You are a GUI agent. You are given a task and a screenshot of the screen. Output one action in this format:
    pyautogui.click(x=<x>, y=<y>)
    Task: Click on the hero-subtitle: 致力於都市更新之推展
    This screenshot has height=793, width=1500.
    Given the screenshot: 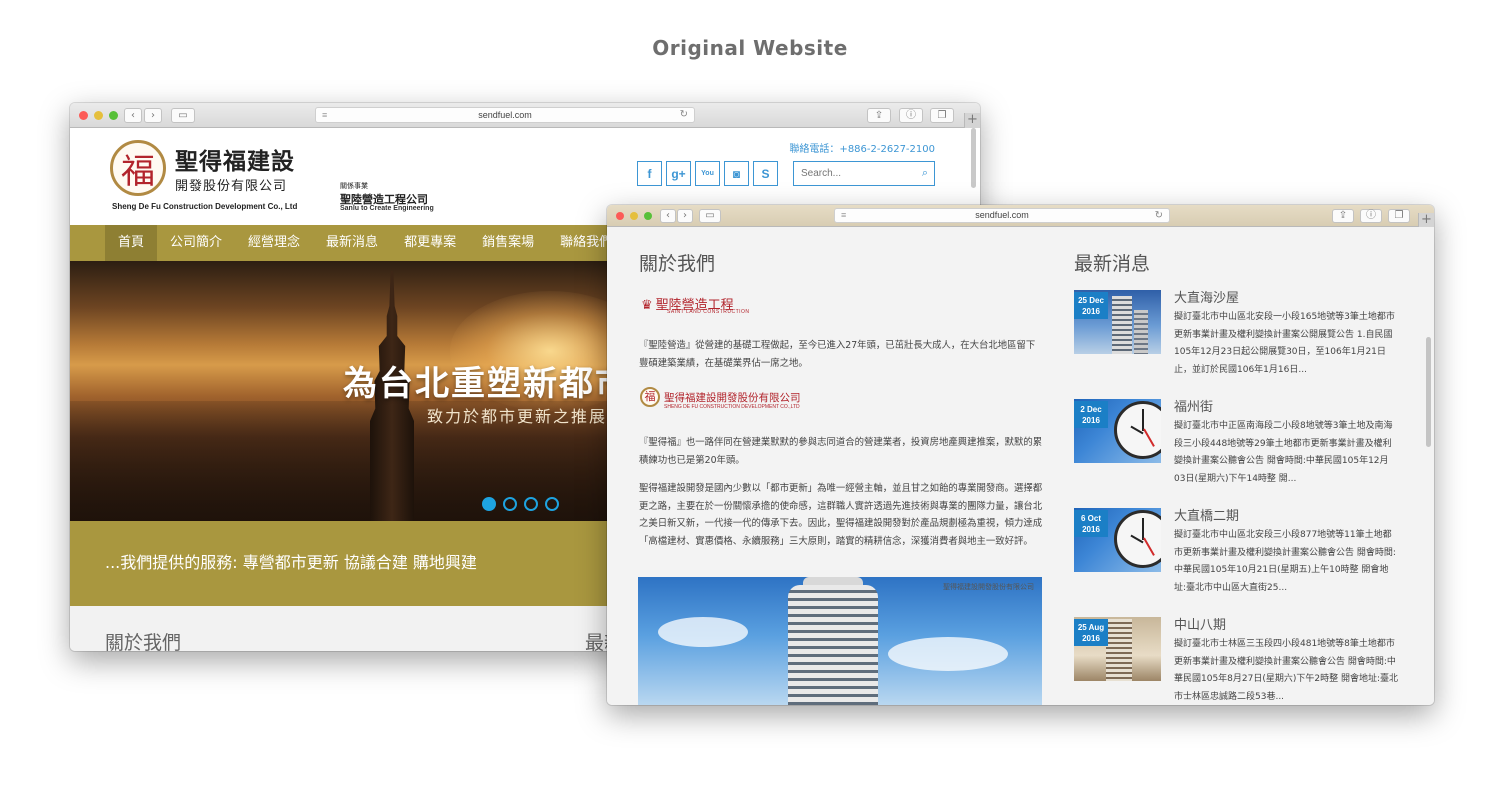 What is the action you would take?
    pyautogui.click(x=517, y=416)
    